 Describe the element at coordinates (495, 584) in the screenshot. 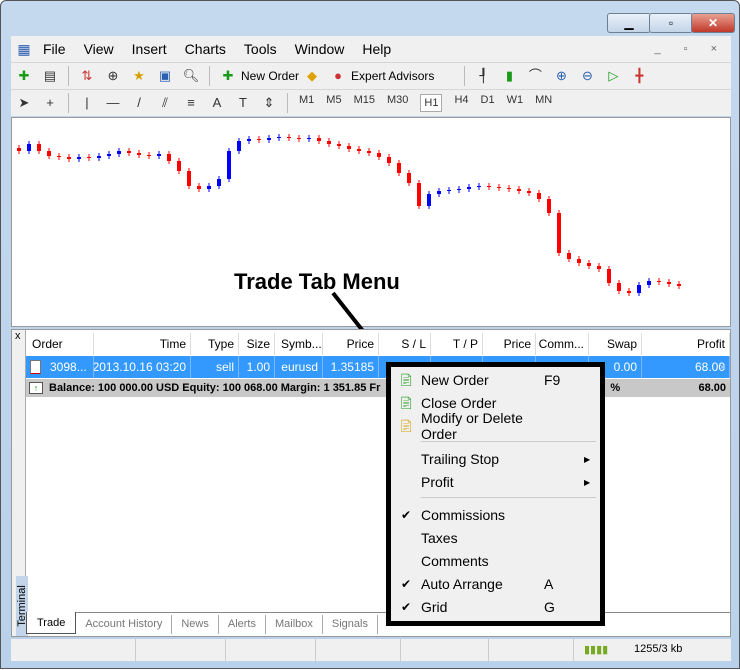

I see `menu-item-auto-arrange: ✔ Auto Arrange A` at that location.